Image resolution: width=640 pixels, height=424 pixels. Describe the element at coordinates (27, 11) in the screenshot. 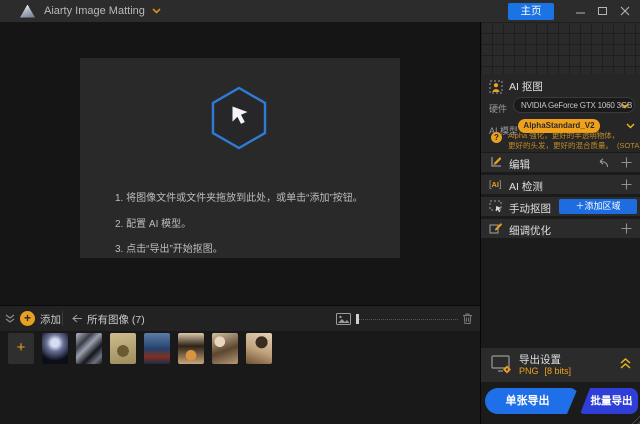

I see `app-logo-icon` at that location.